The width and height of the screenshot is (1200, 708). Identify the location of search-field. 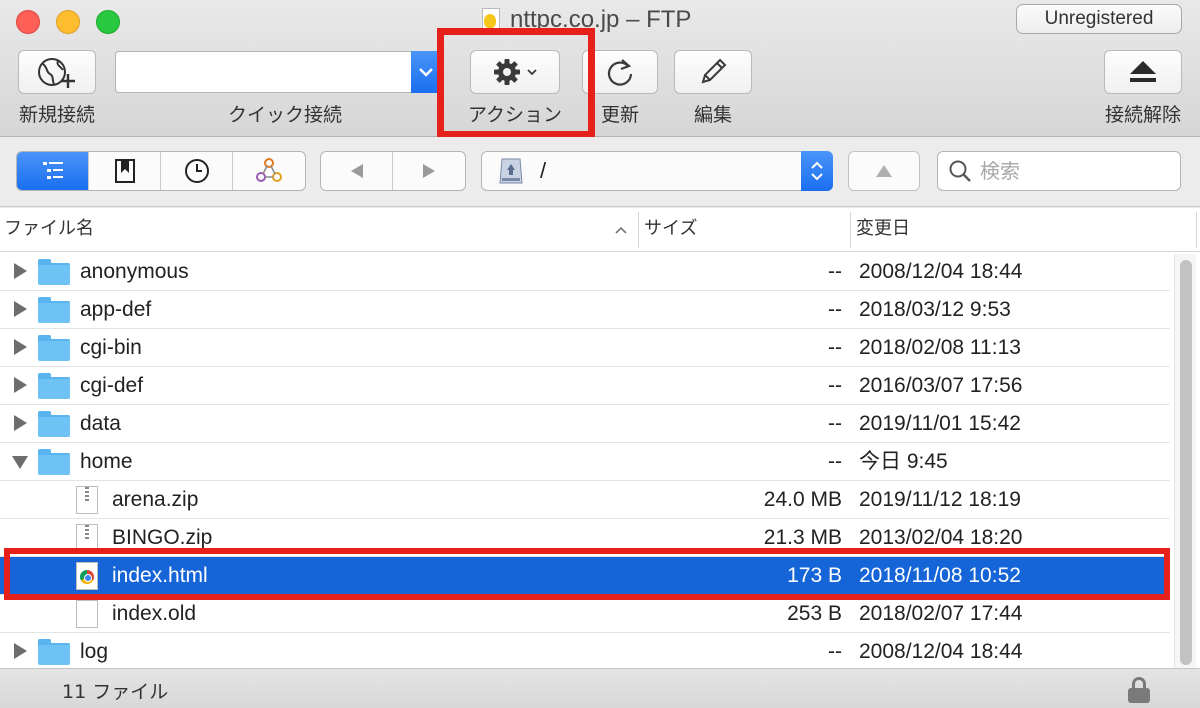
(1059, 171).